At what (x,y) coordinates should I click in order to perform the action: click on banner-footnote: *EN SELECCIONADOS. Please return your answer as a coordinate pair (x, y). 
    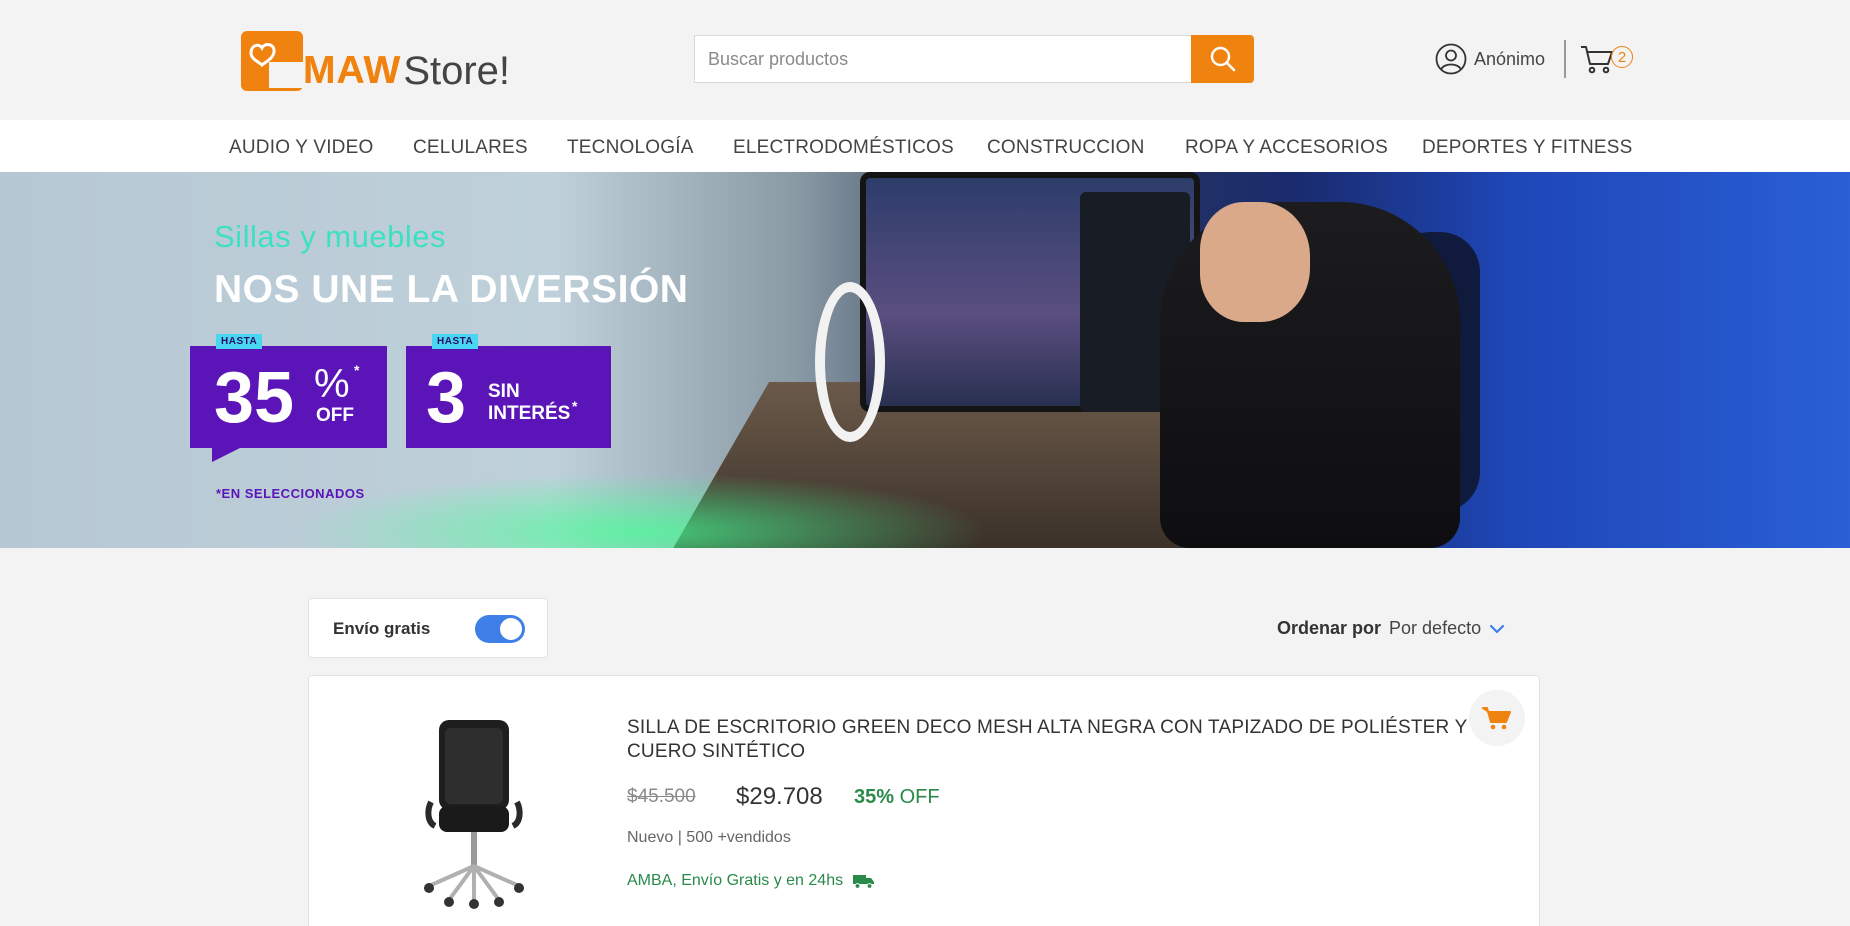
    Looking at the image, I should click on (290, 493).